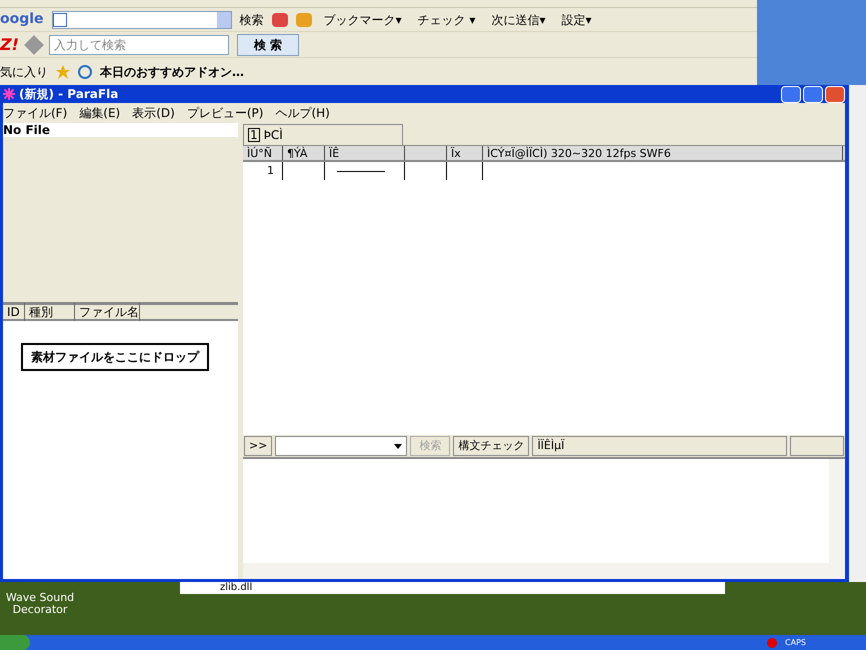  What do you see at coordinates (772, 643) in the screenshot?
I see `tray-icon` at bounding box center [772, 643].